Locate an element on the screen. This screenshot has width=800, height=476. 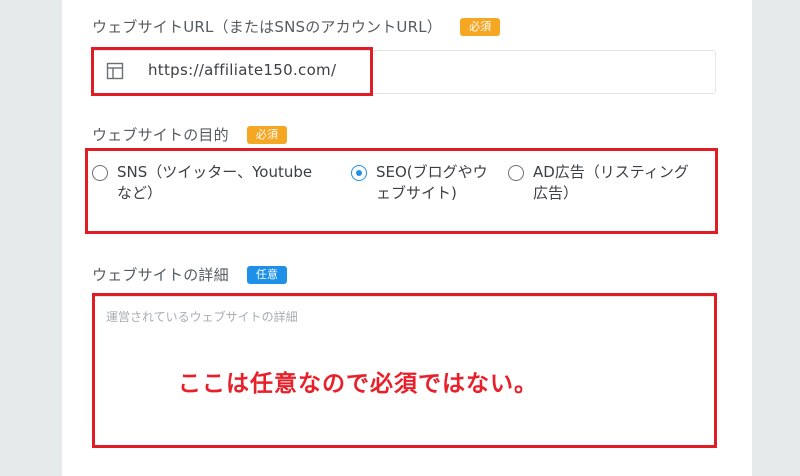
layout-icon is located at coordinates (115, 71).